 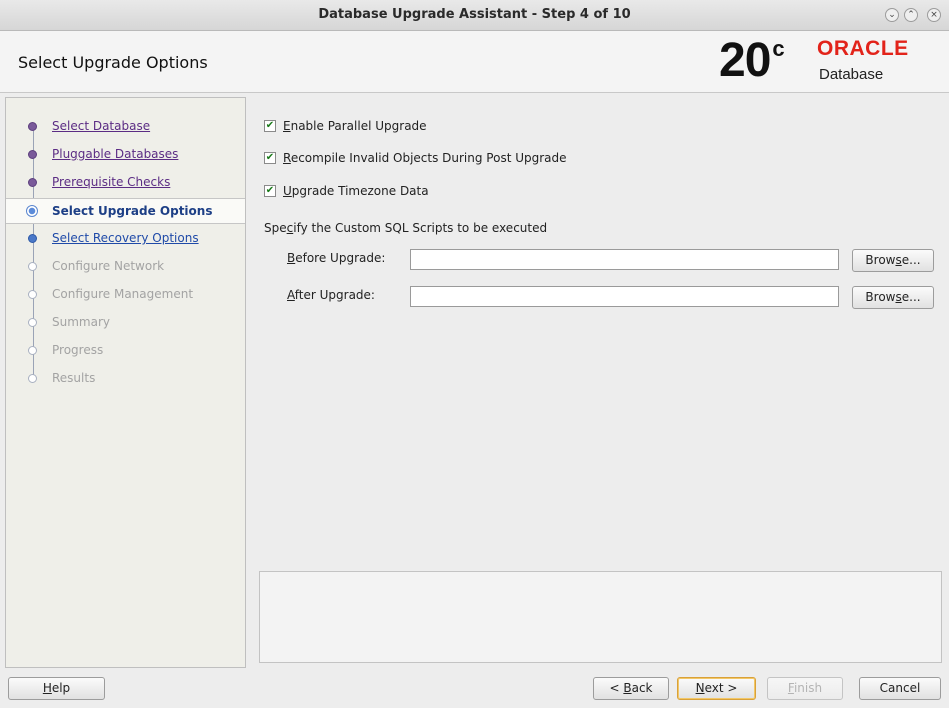 What do you see at coordinates (125, 379) in the screenshot?
I see `nav-item-results: Results` at bounding box center [125, 379].